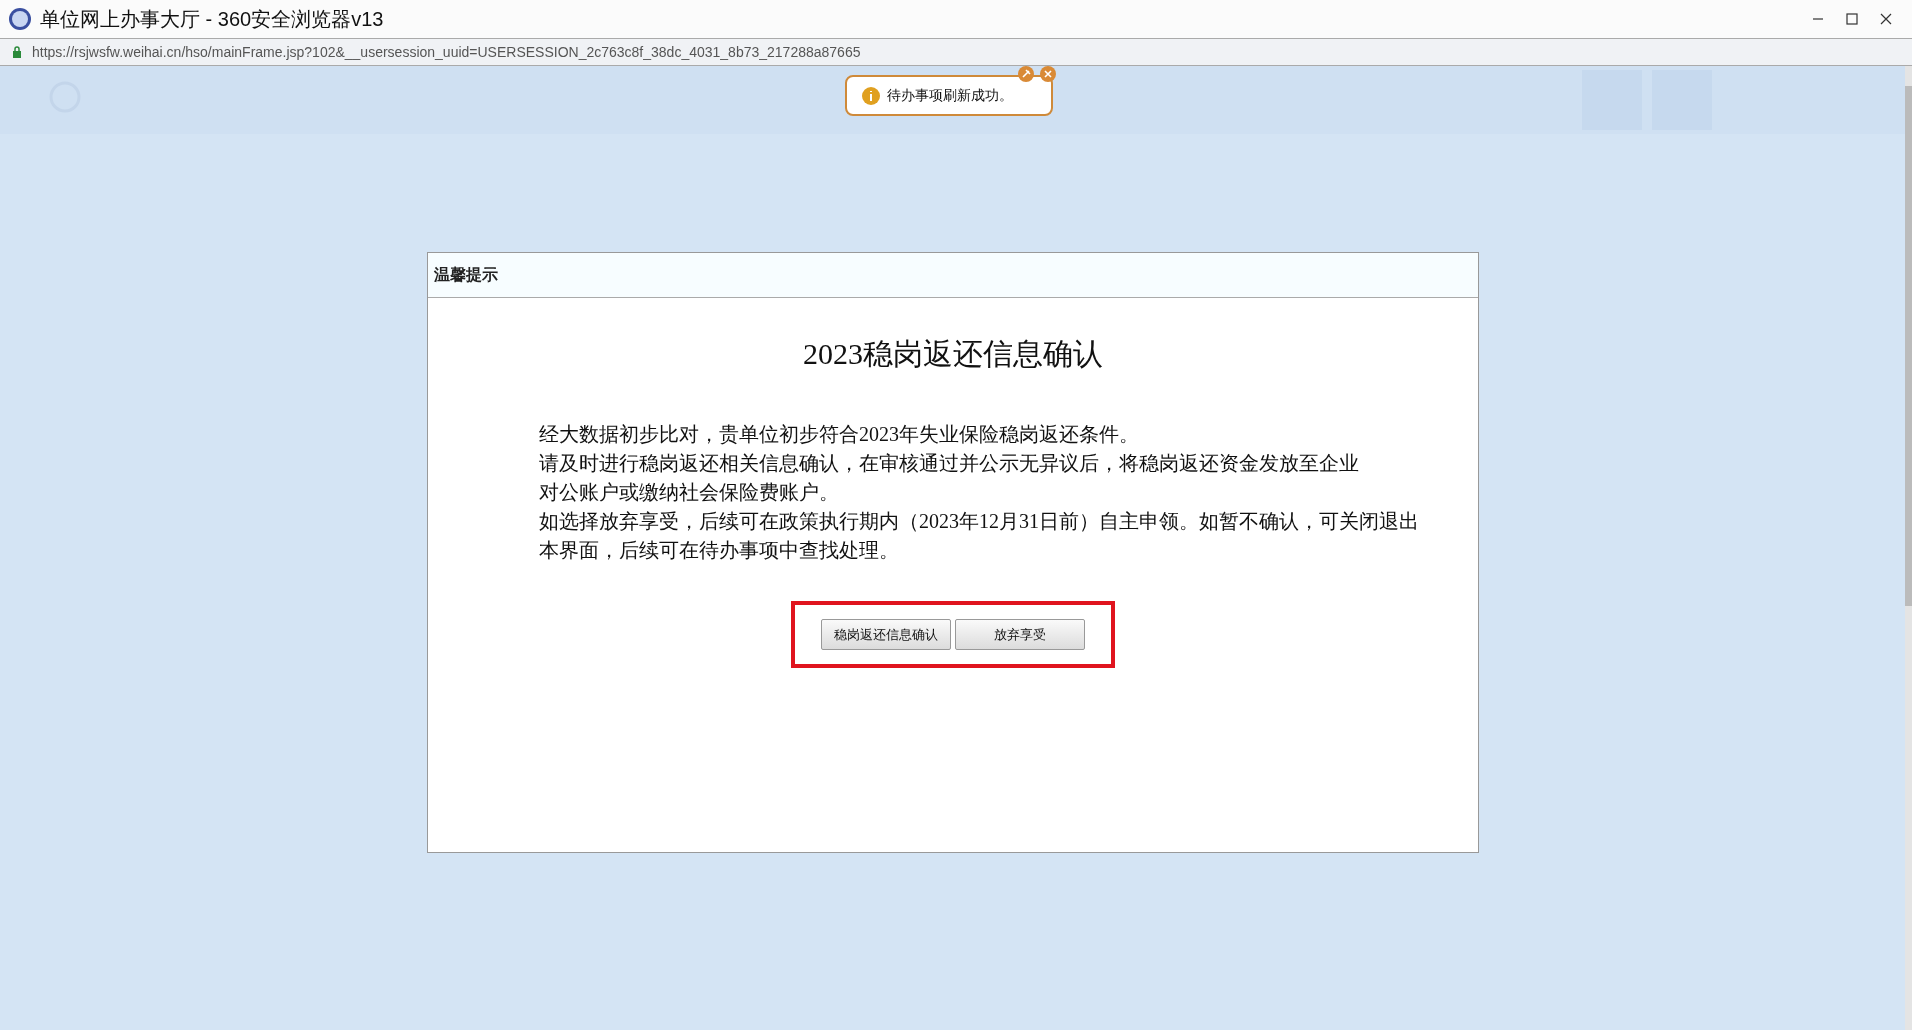  Describe the element at coordinates (17, 52) in the screenshot. I see `lock-icon` at that location.